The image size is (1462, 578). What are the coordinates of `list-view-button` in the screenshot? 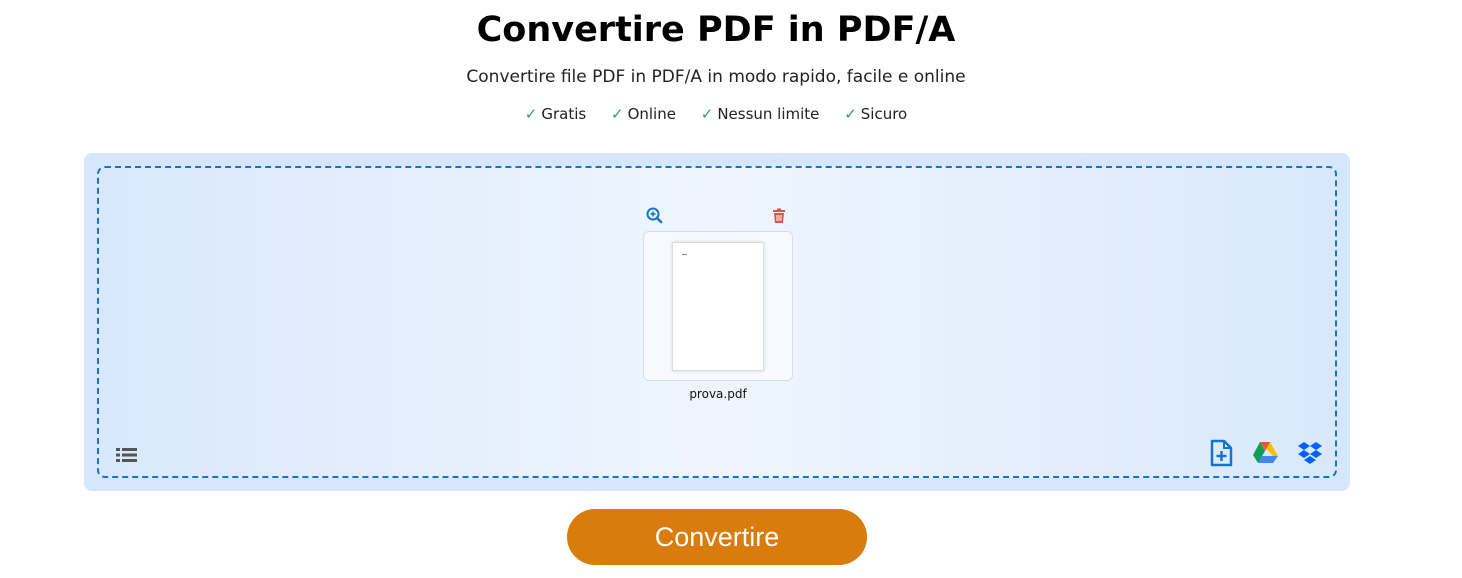 It's located at (127, 455).